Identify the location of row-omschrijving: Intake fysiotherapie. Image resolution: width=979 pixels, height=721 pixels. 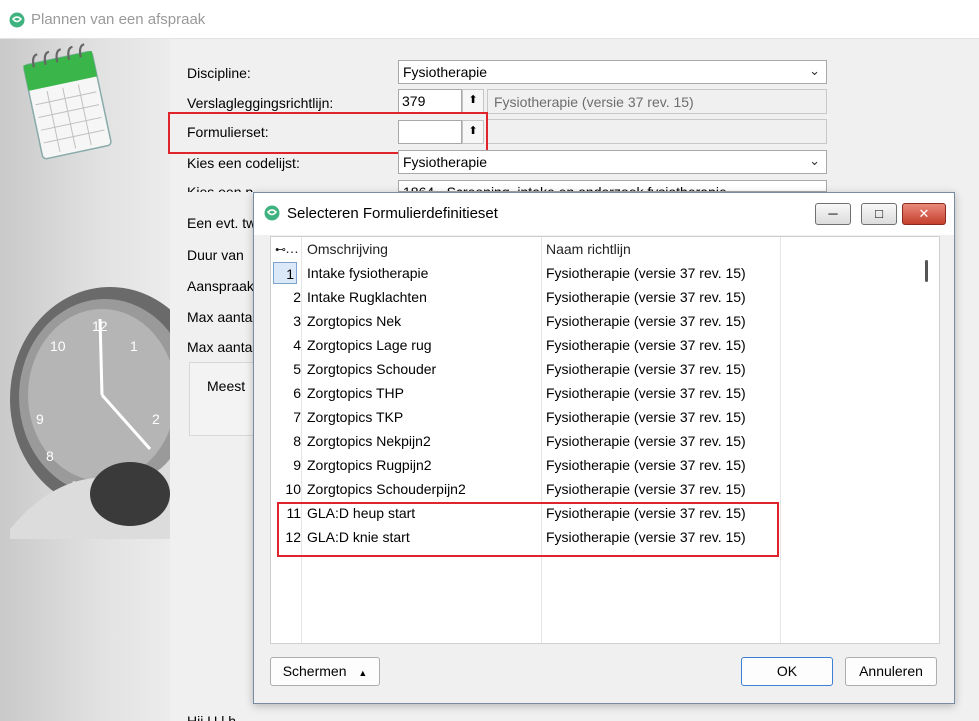
(368, 273).